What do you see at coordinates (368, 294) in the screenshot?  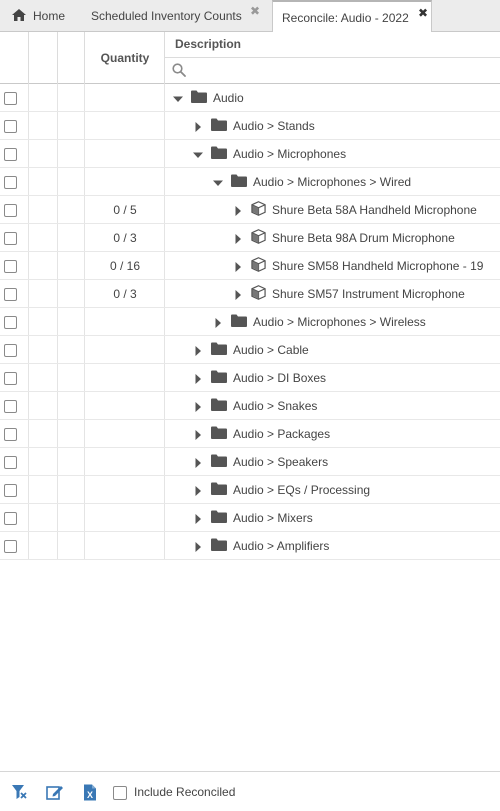 I see `tree-node-label: Shure SM57 Instrument Microphone` at bounding box center [368, 294].